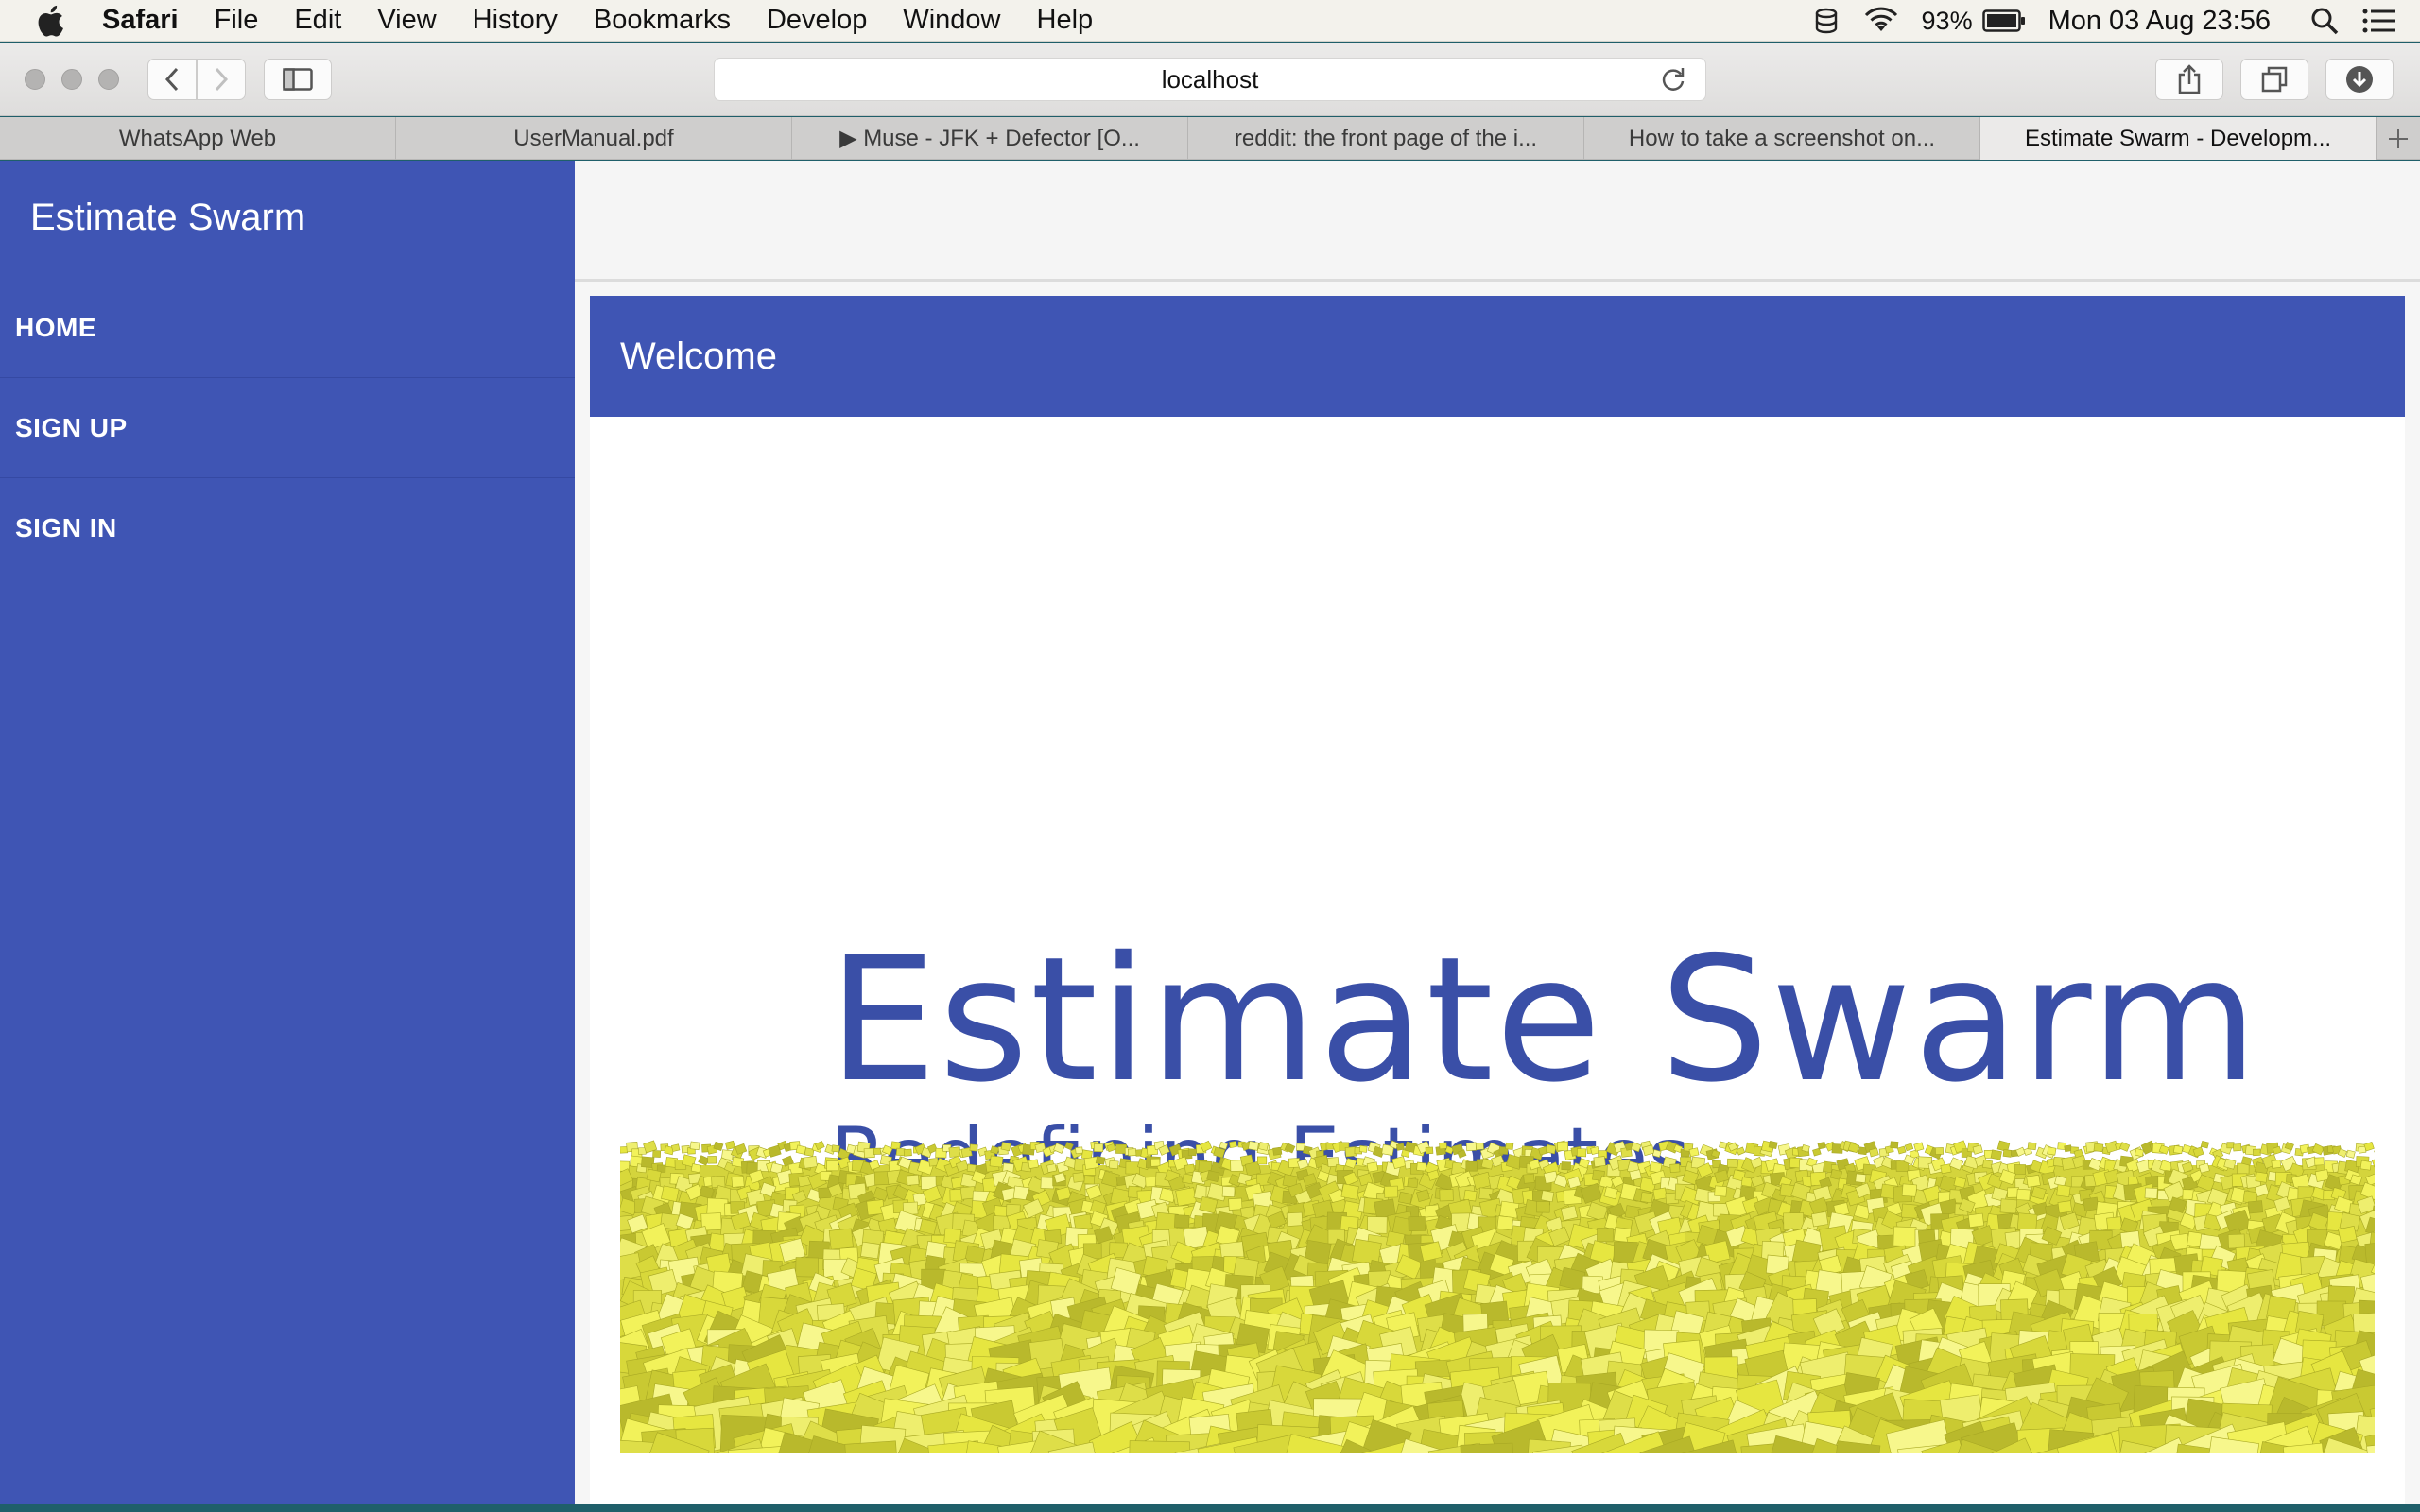 This screenshot has width=2420, height=1512. Describe the element at coordinates (35, 79) in the screenshot. I see `close-window-button` at that location.